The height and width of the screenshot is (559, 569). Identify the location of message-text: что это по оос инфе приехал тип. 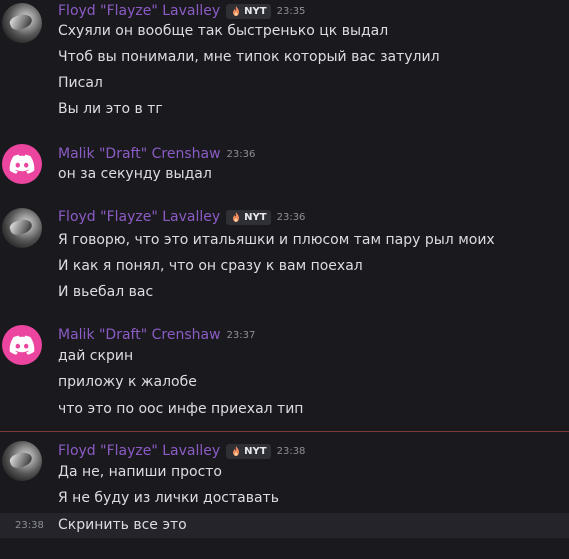
(181, 409).